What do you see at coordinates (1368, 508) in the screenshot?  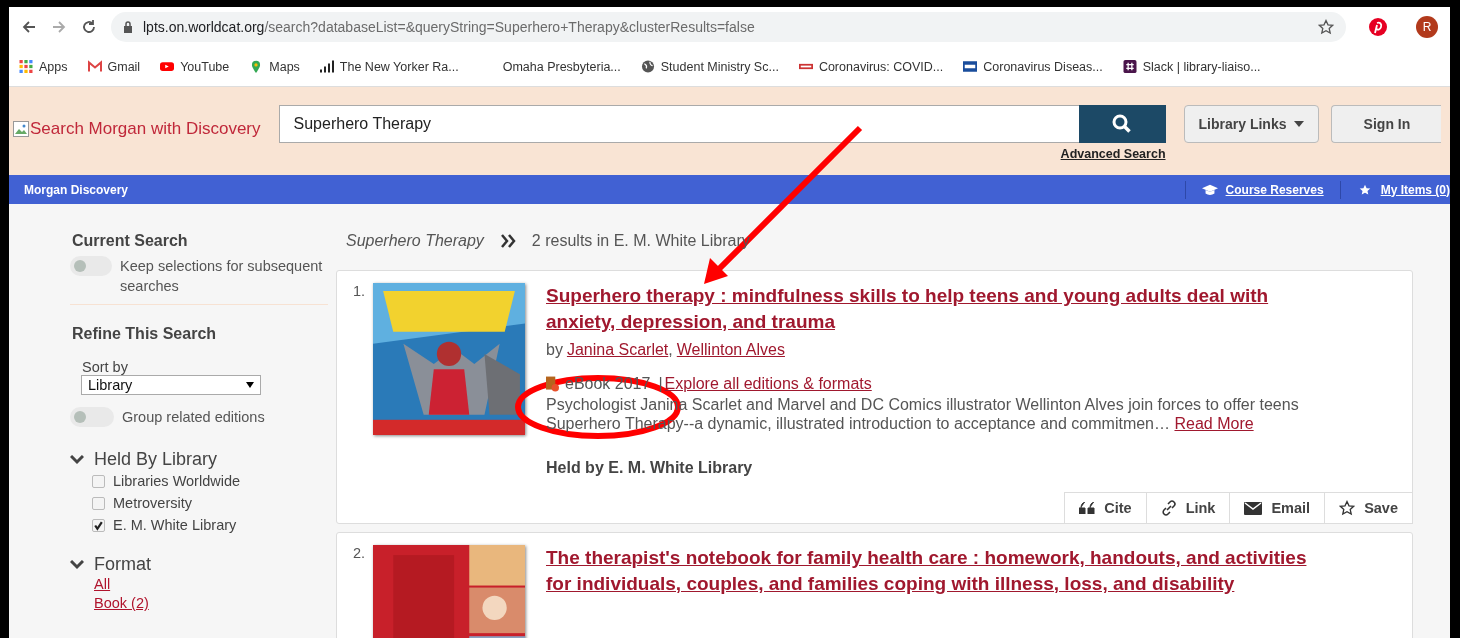 I see `action-button: Save` at bounding box center [1368, 508].